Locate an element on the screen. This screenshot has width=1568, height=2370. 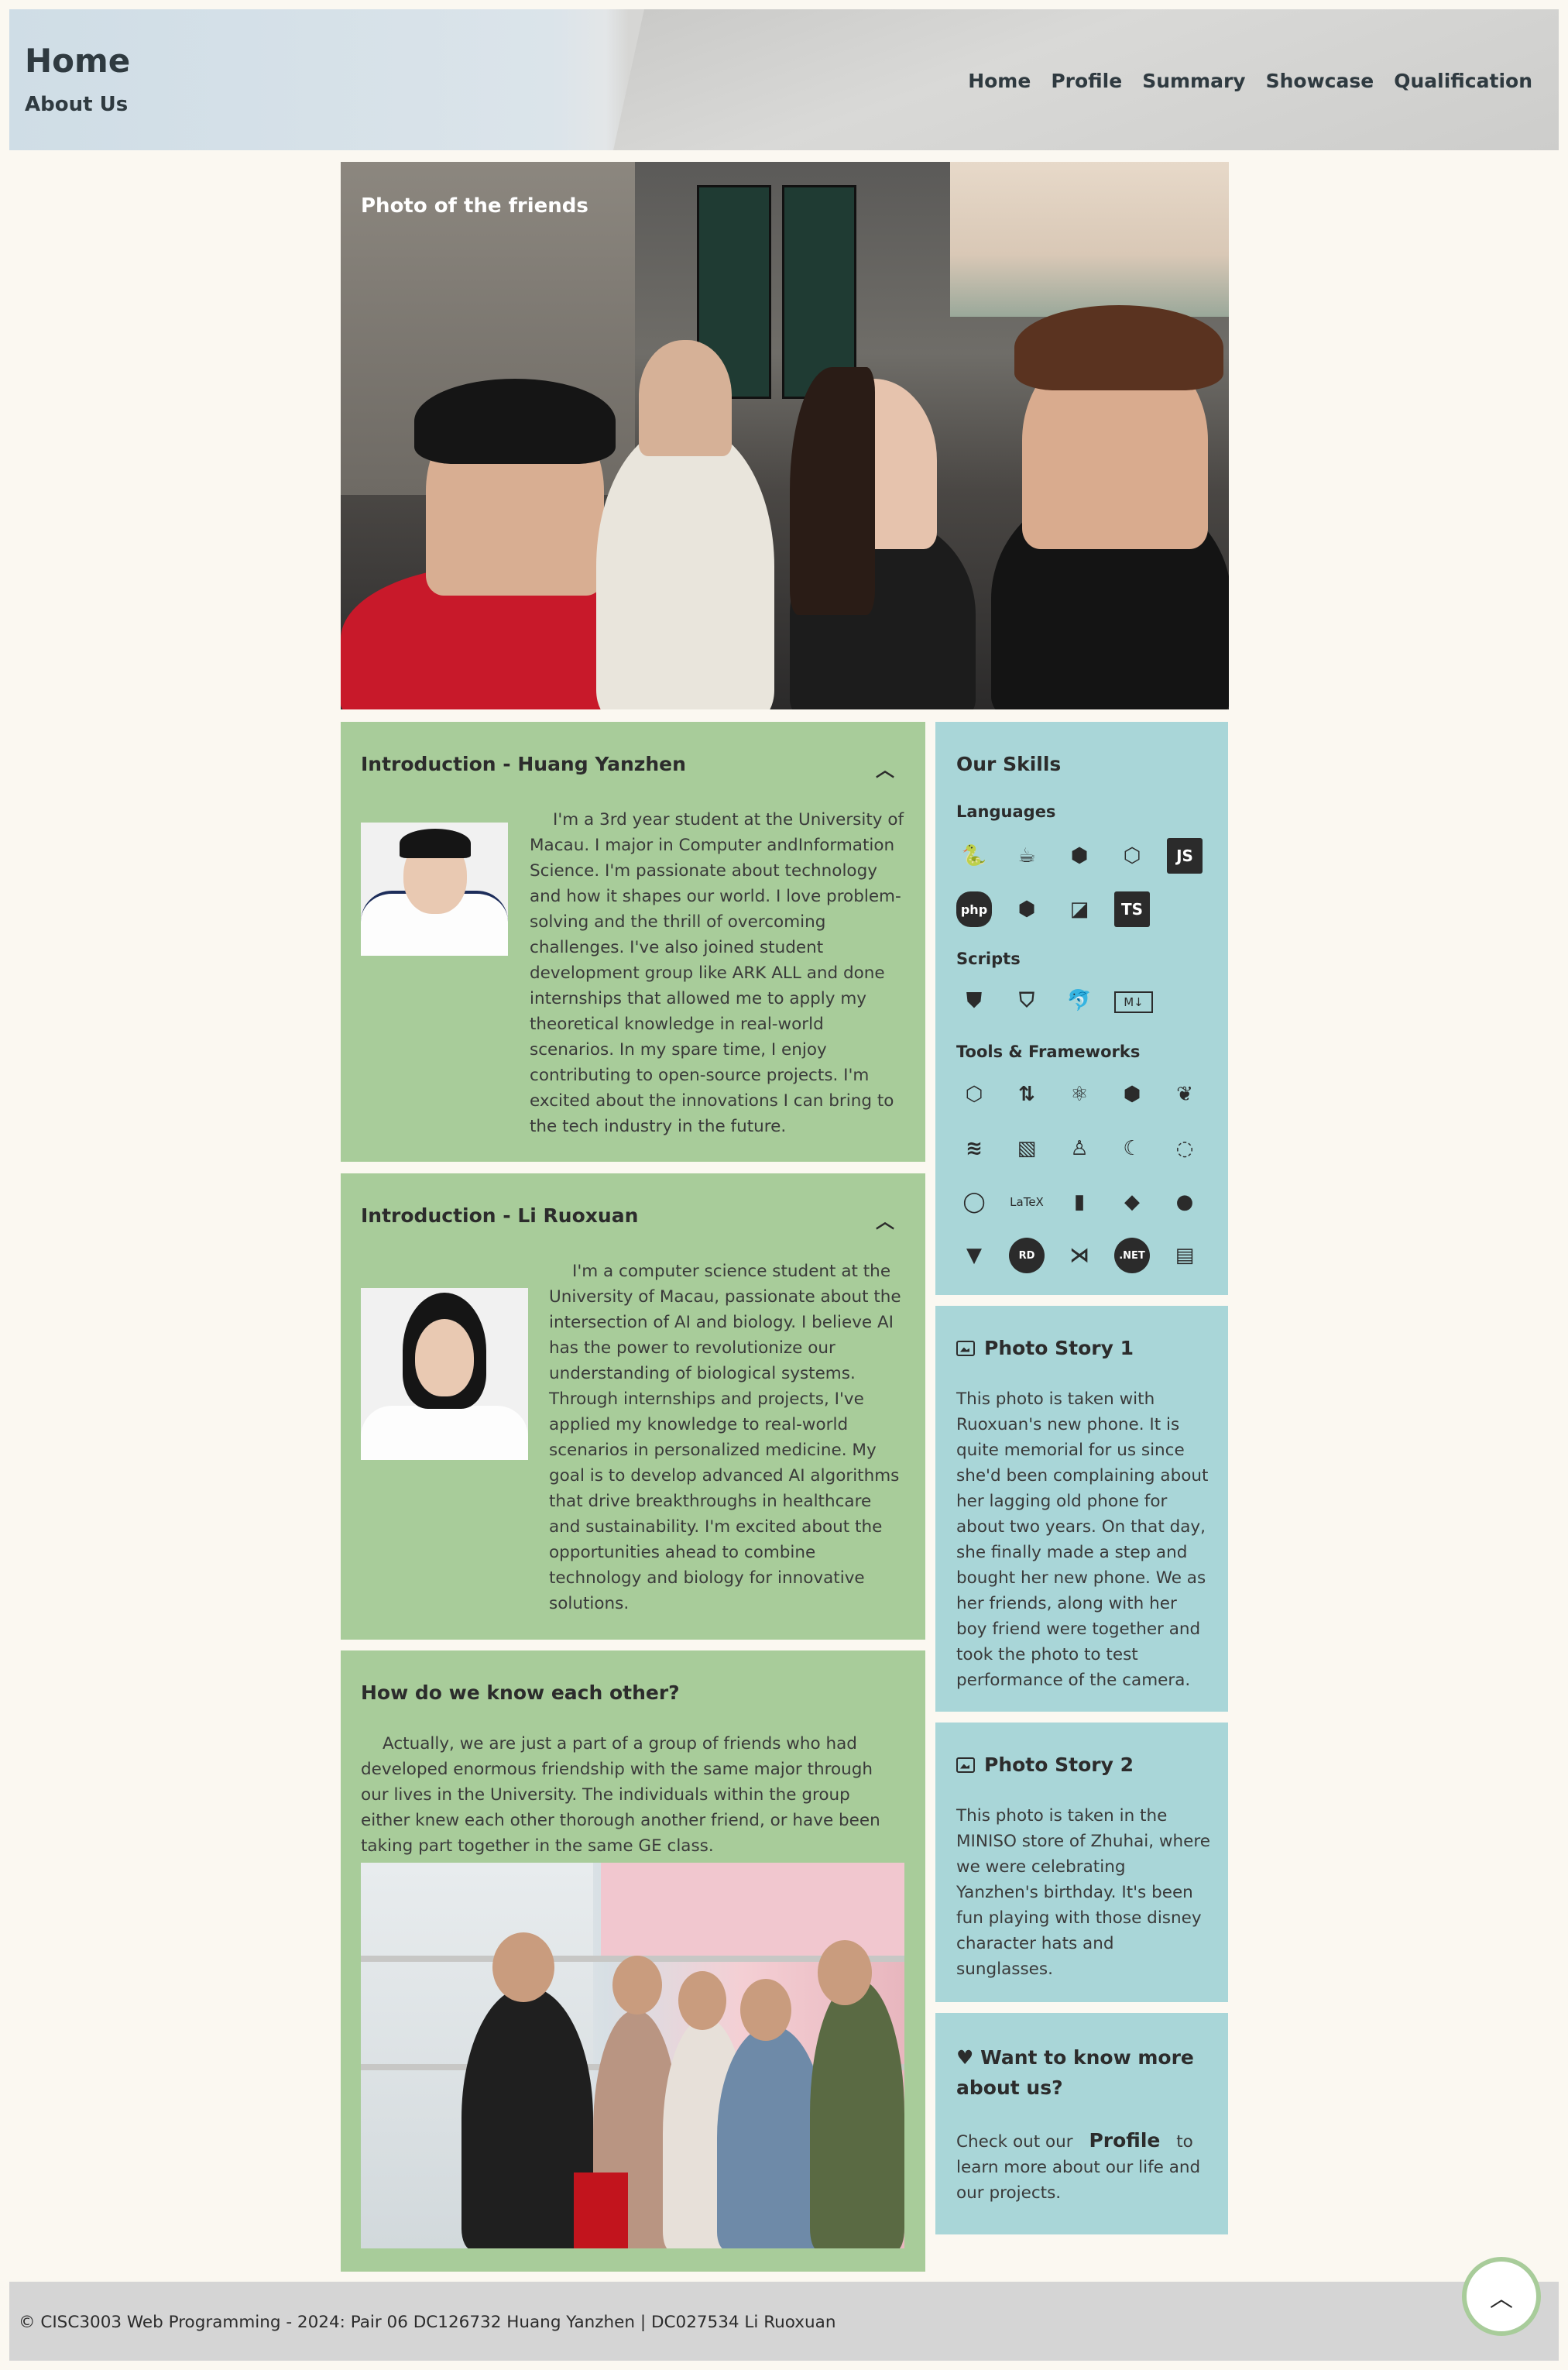
html5-icon: ⛊ is located at coordinates (974, 1000).